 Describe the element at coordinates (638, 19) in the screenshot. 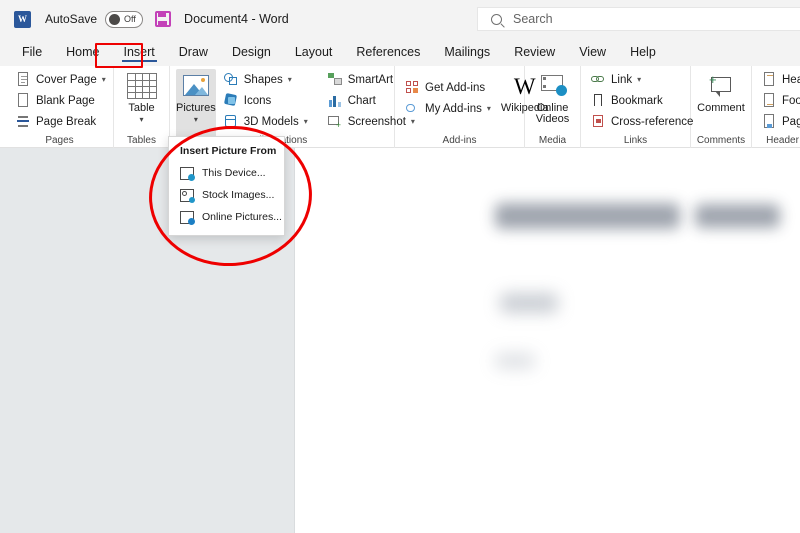

I see `search-box: Search` at that location.